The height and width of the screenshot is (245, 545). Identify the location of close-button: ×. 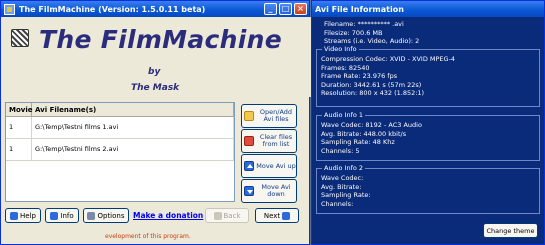
(300, 9).